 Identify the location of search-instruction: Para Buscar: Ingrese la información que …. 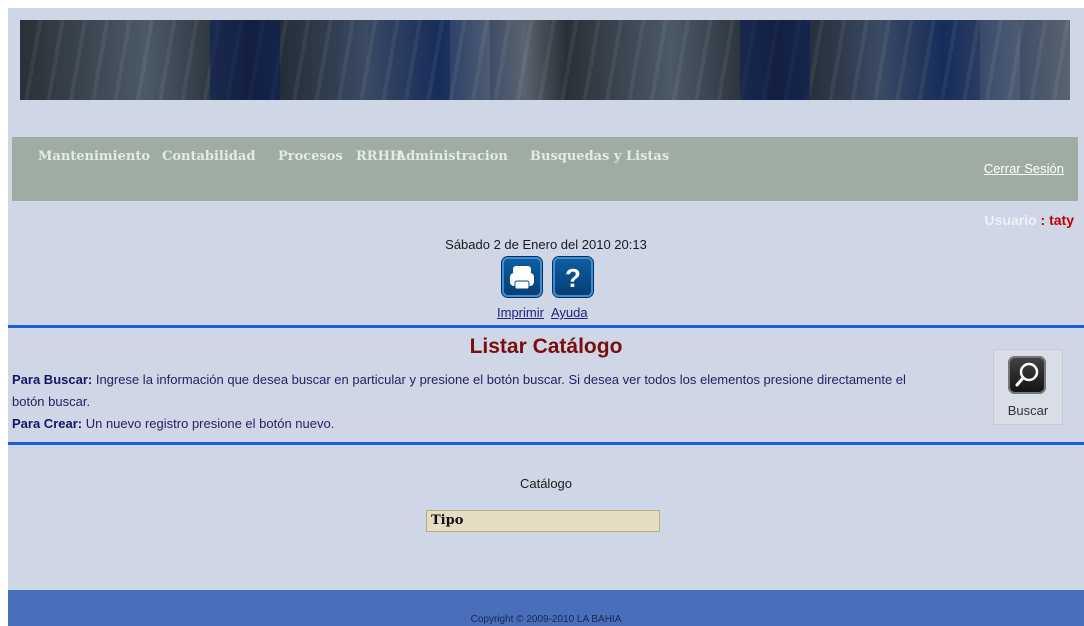
(472, 391).